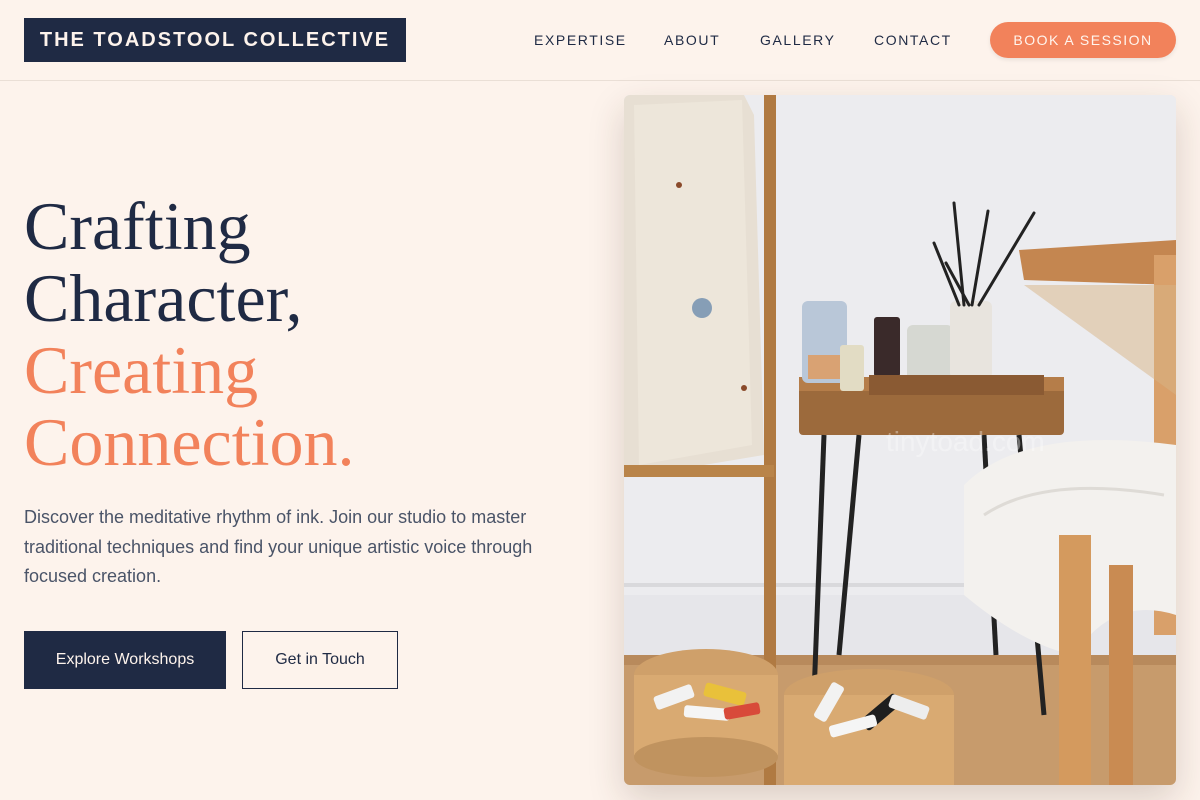  I want to click on nav-about: ABOUT, so click(692, 40).